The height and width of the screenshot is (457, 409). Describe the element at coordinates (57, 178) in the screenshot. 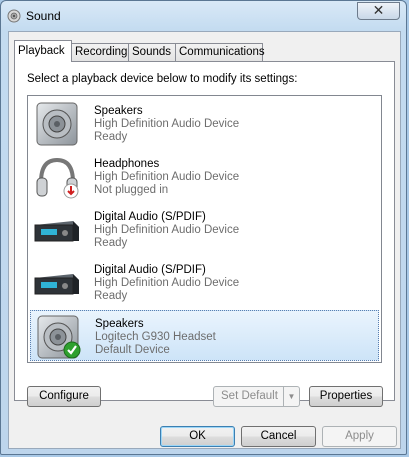

I see `headphones-icon` at that location.